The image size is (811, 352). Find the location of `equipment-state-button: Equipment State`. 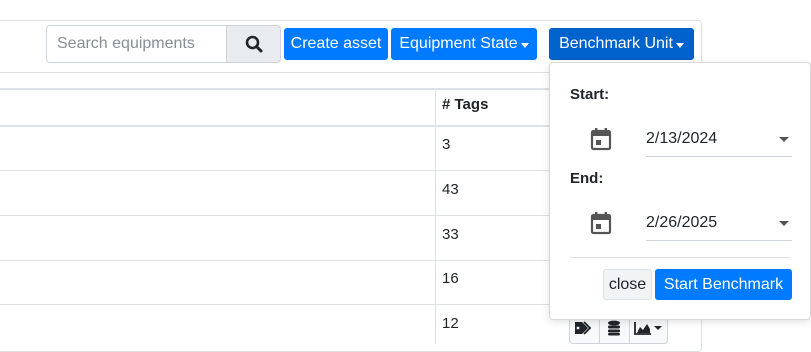

equipment-state-button: Equipment State is located at coordinates (464, 44).